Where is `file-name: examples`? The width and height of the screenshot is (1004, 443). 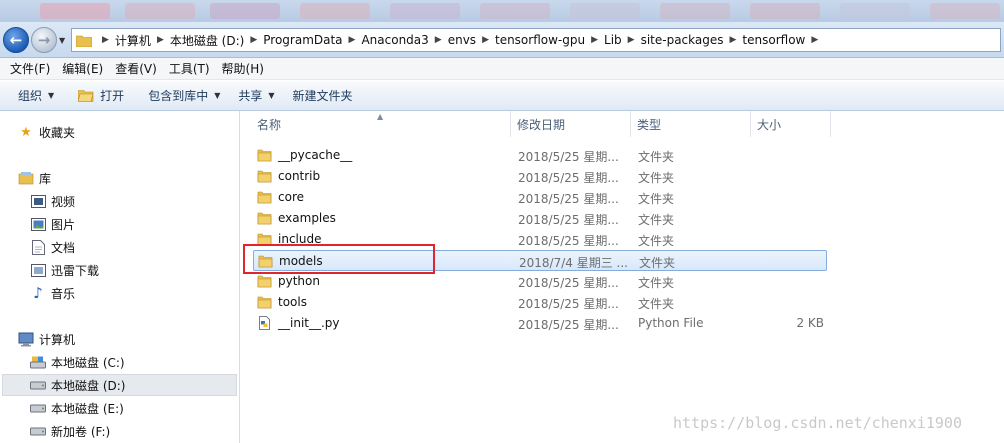 file-name: examples is located at coordinates (307, 218).